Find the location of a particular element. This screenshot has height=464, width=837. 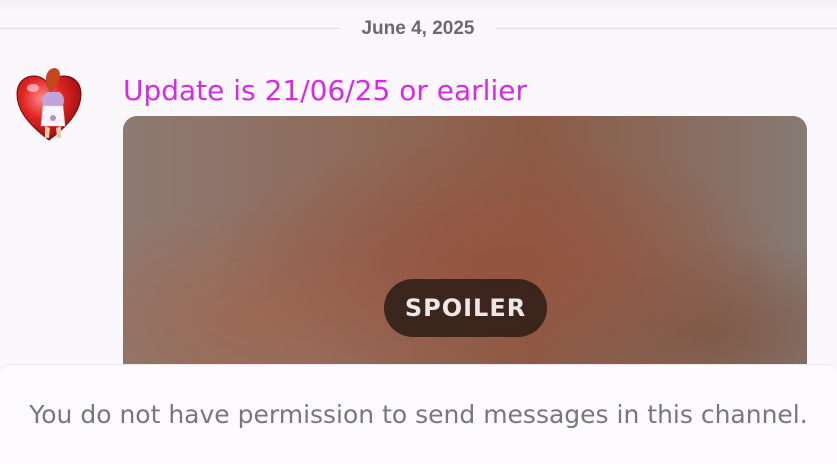

spoiler-reveal-button: SPOILER is located at coordinates (465, 308).